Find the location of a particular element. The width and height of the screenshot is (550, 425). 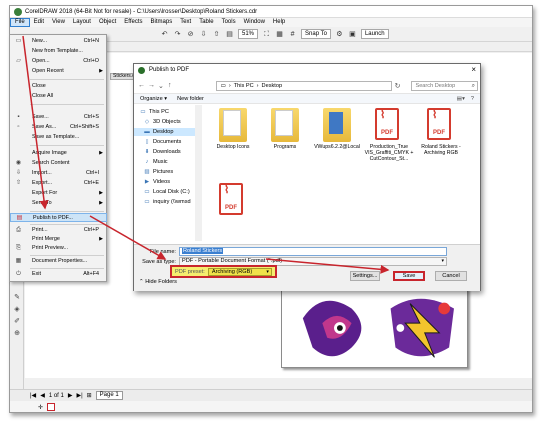

help-icon: ? is located at coordinates (472, 99).